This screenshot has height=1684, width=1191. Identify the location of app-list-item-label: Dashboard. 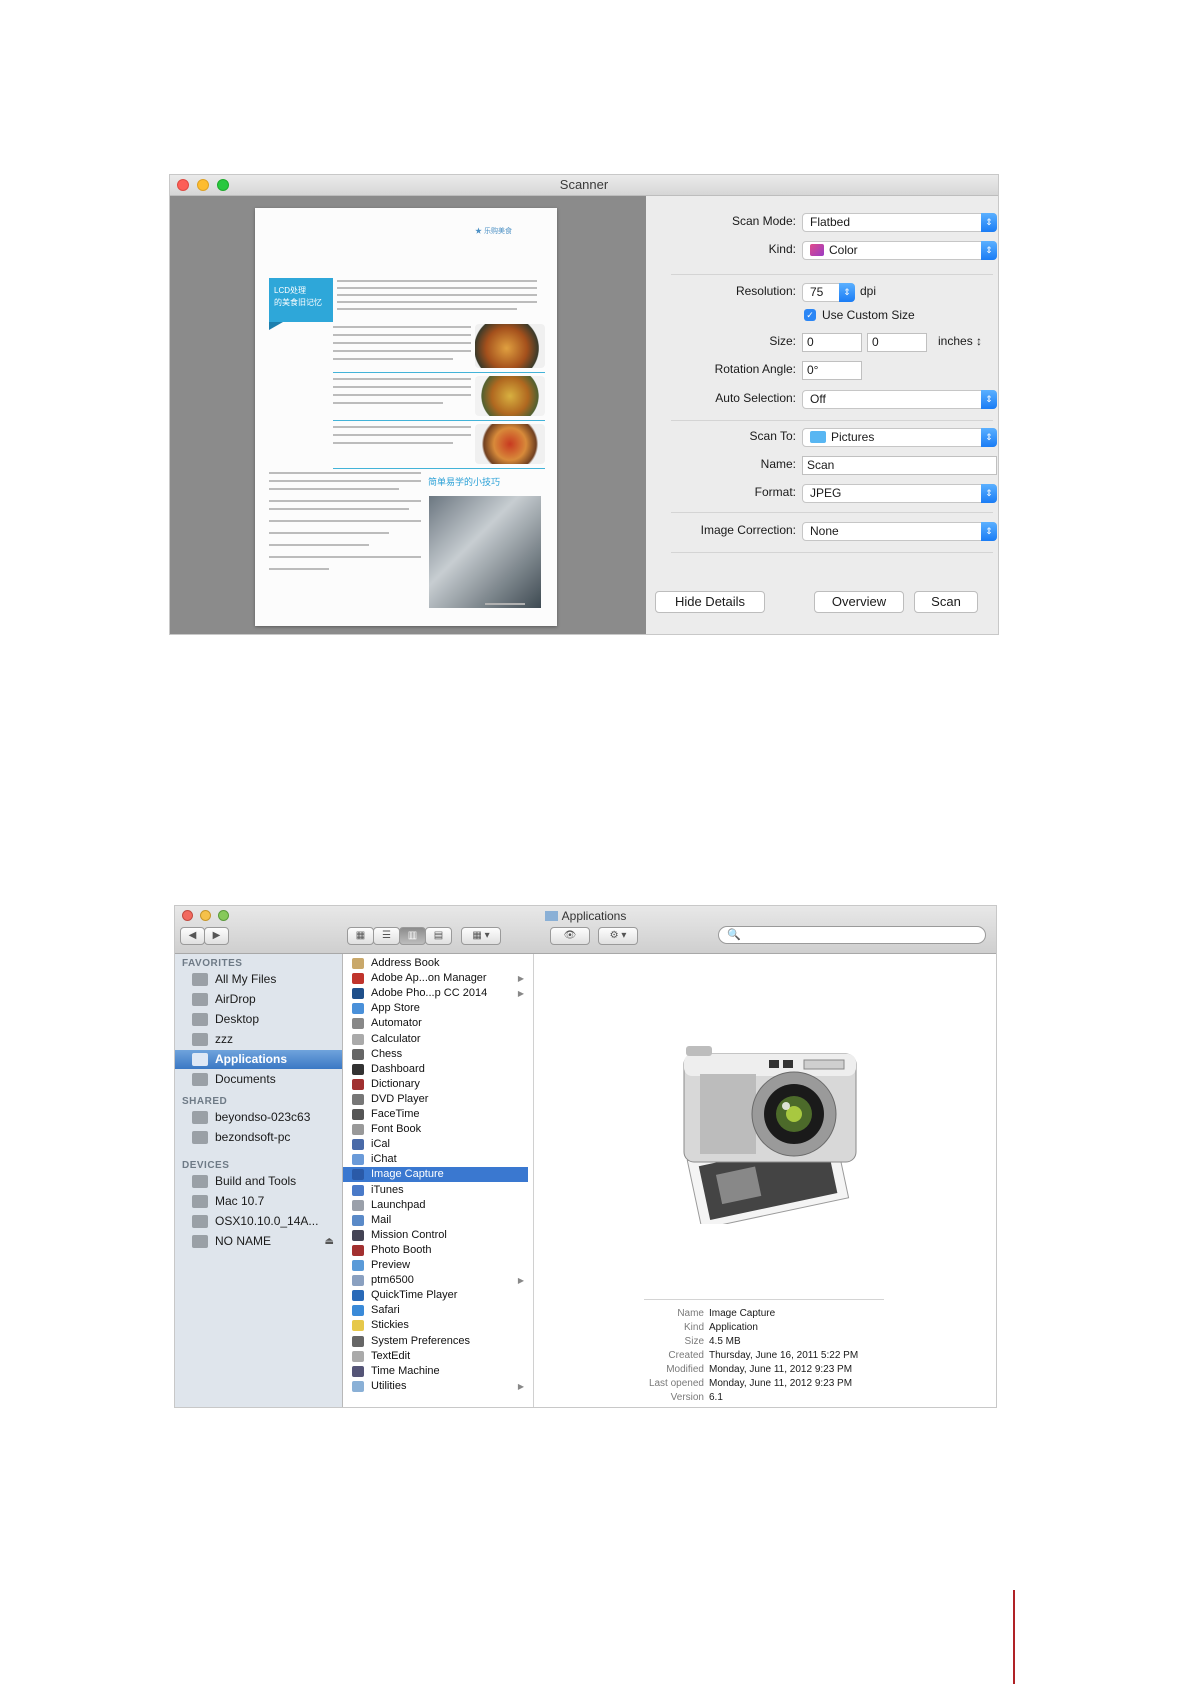
(398, 1068).